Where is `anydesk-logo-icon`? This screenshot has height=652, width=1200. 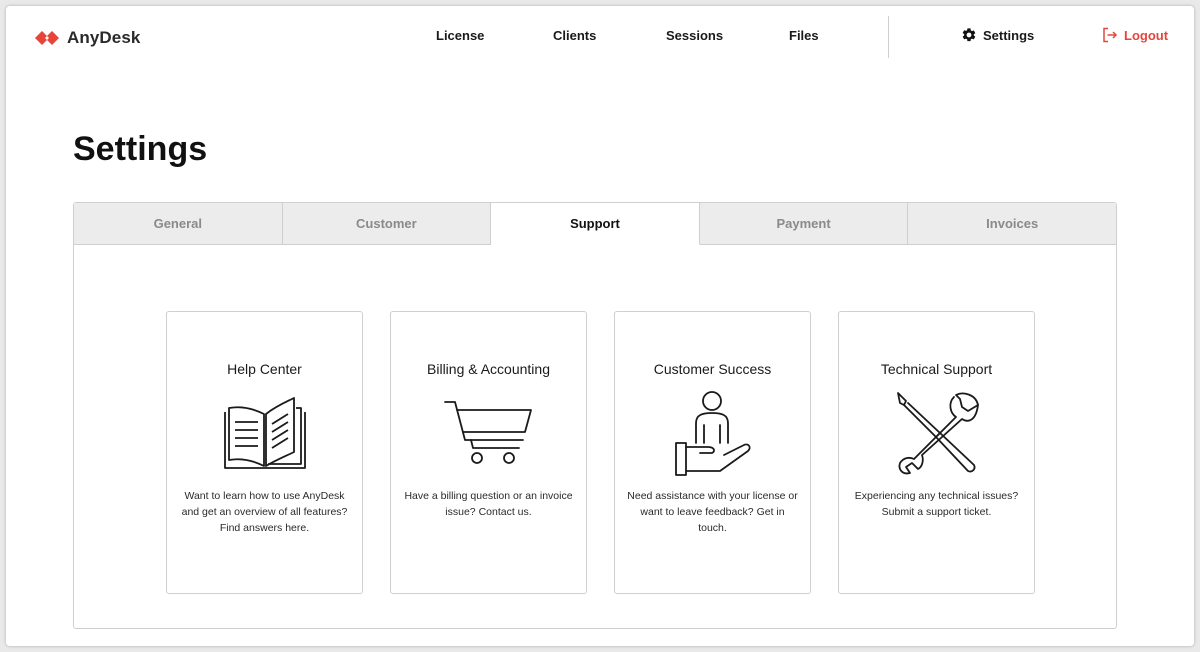 anydesk-logo-icon is located at coordinates (47, 38).